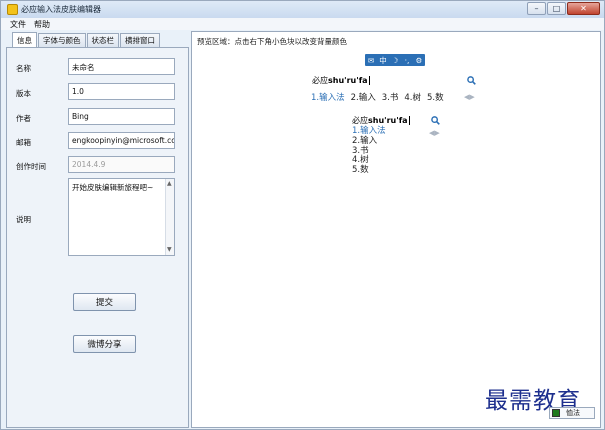  What do you see at coordinates (328, 97) in the screenshot?
I see `candidate-item: 1.输入法` at bounding box center [328, 97].